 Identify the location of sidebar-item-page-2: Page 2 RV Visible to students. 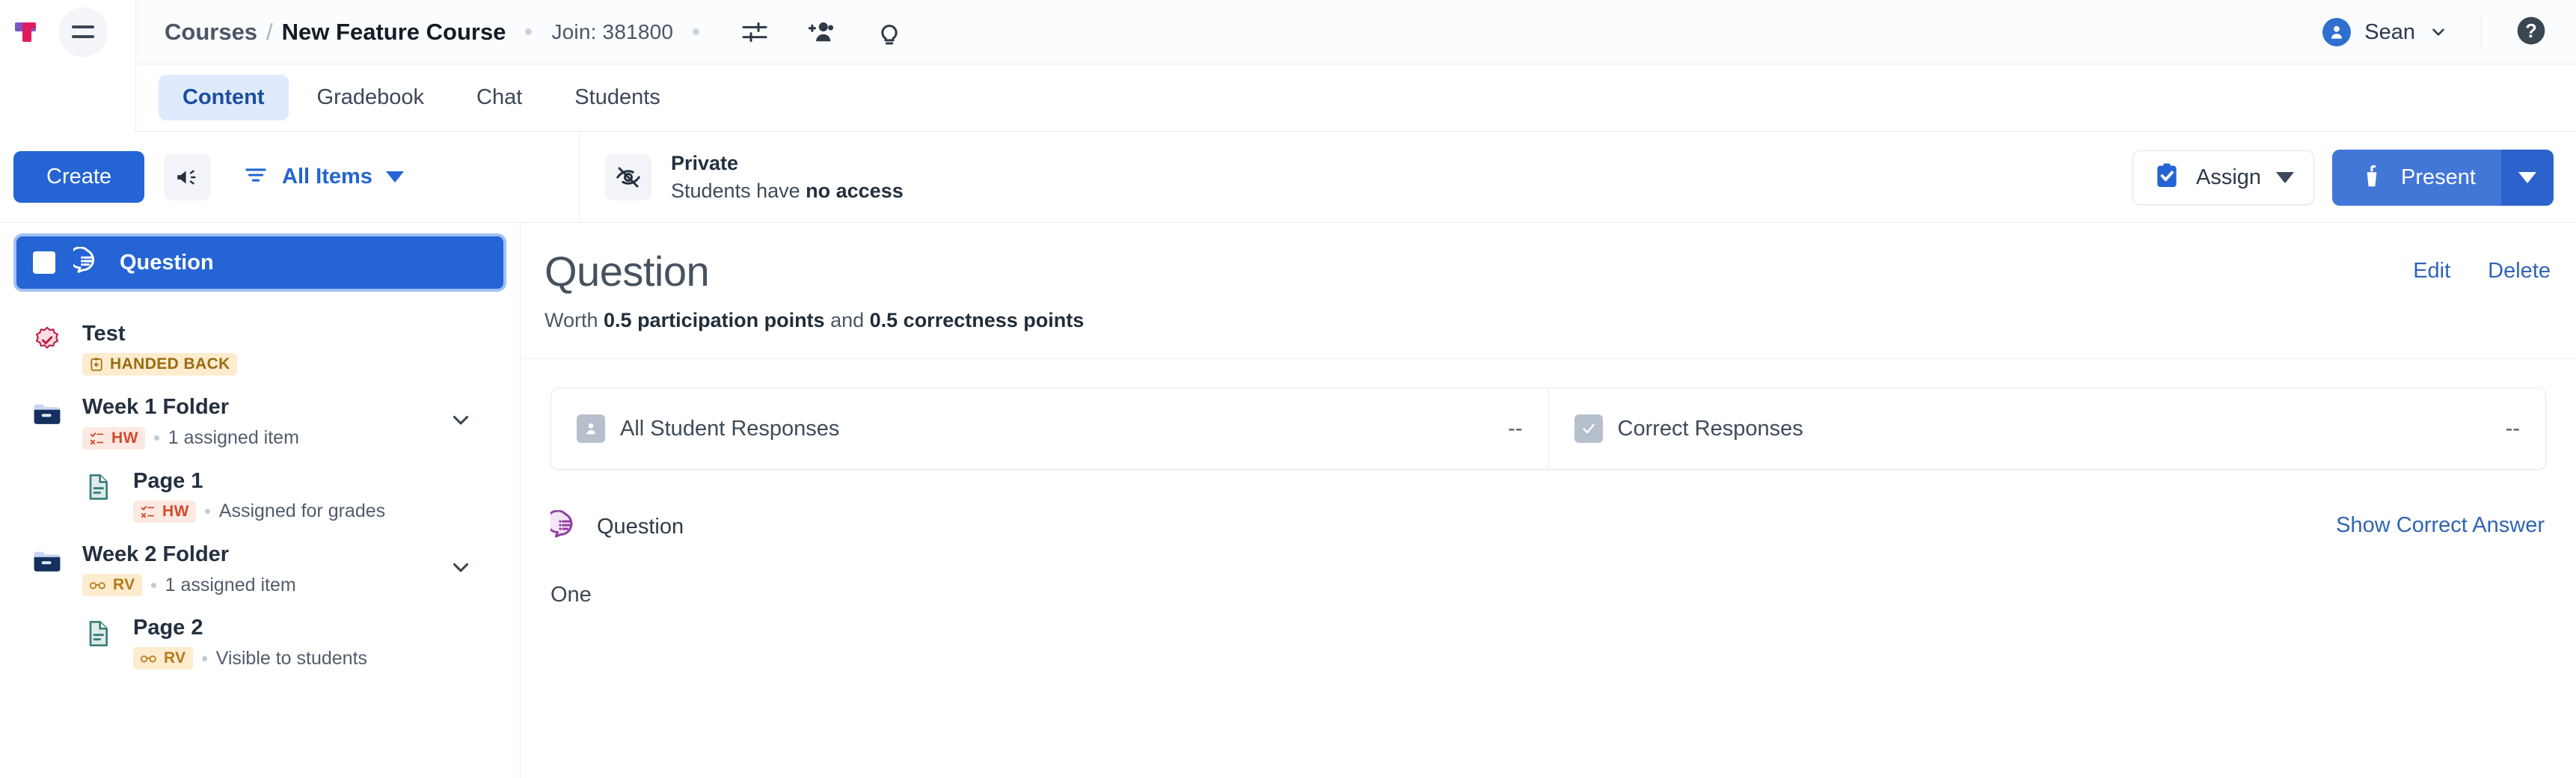
(259, 642).